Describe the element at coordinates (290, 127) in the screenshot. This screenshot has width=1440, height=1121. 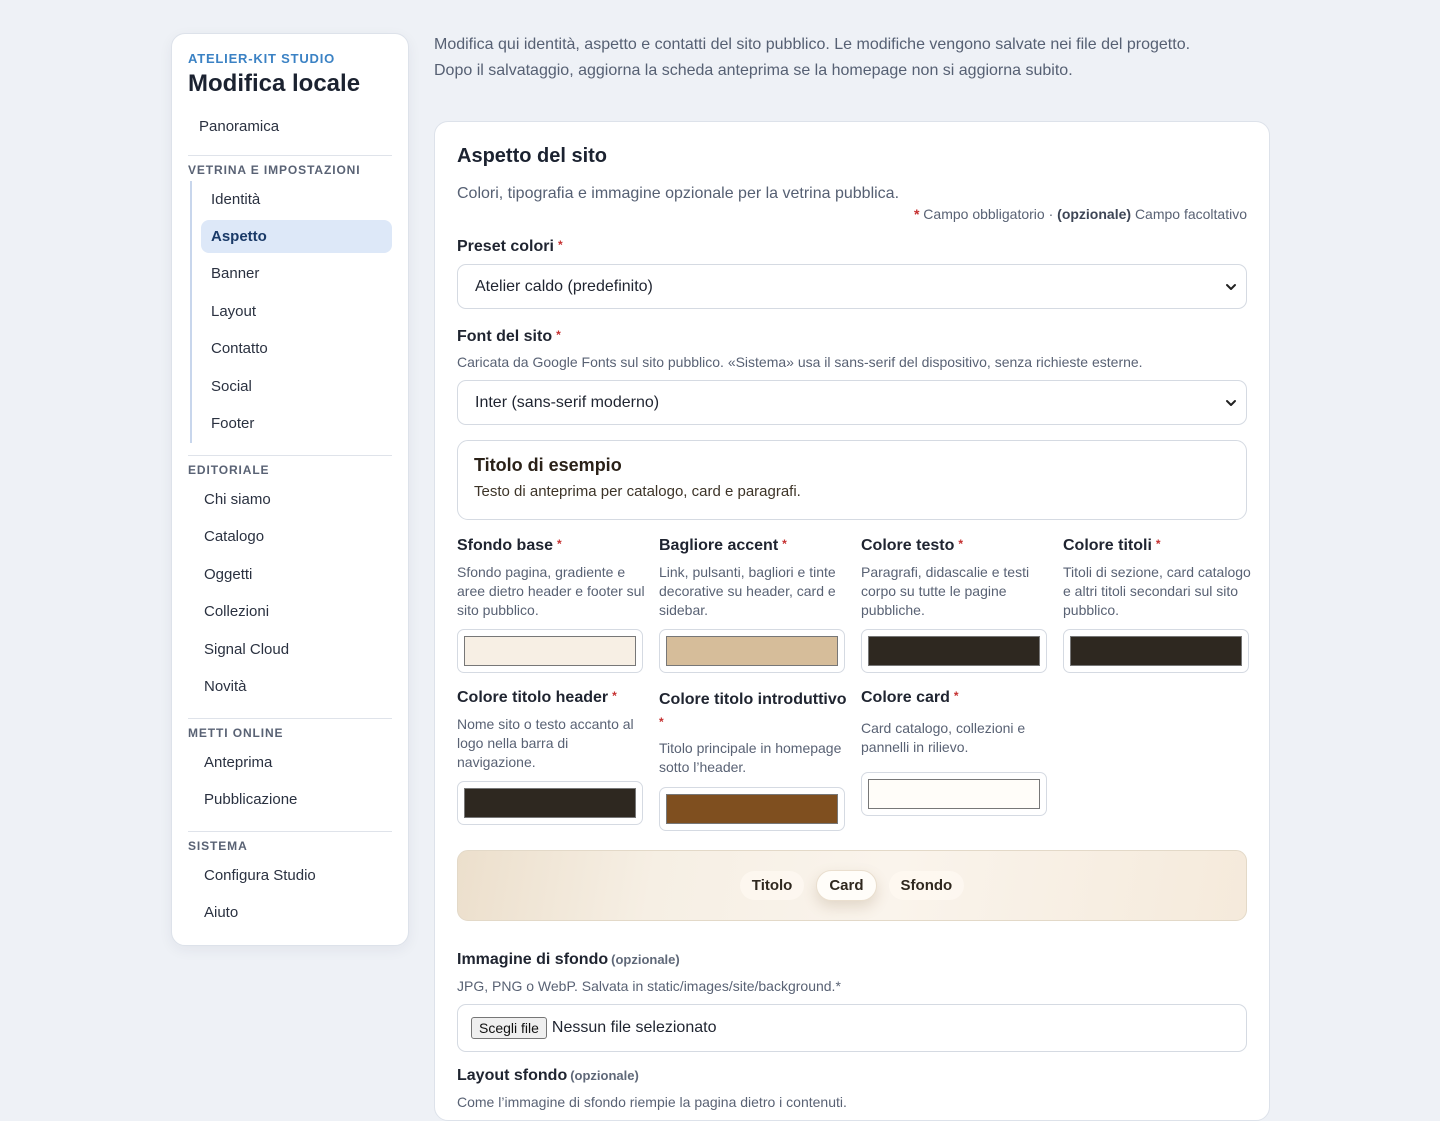
I see `sidebar-item-overview: Panoramica` at that location.